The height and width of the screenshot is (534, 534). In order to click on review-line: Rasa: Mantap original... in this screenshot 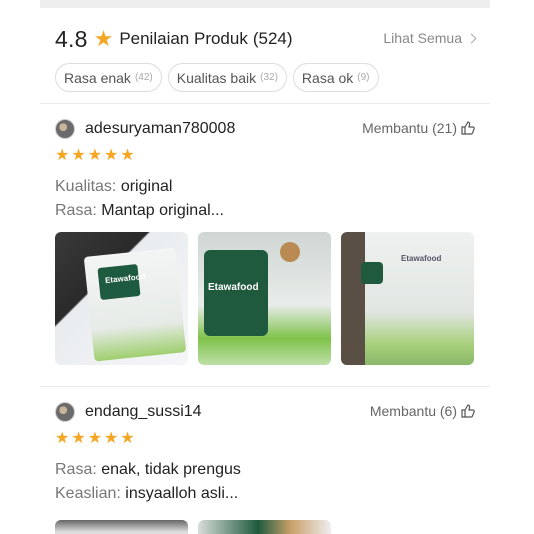, I will do `click(265, 211)`.